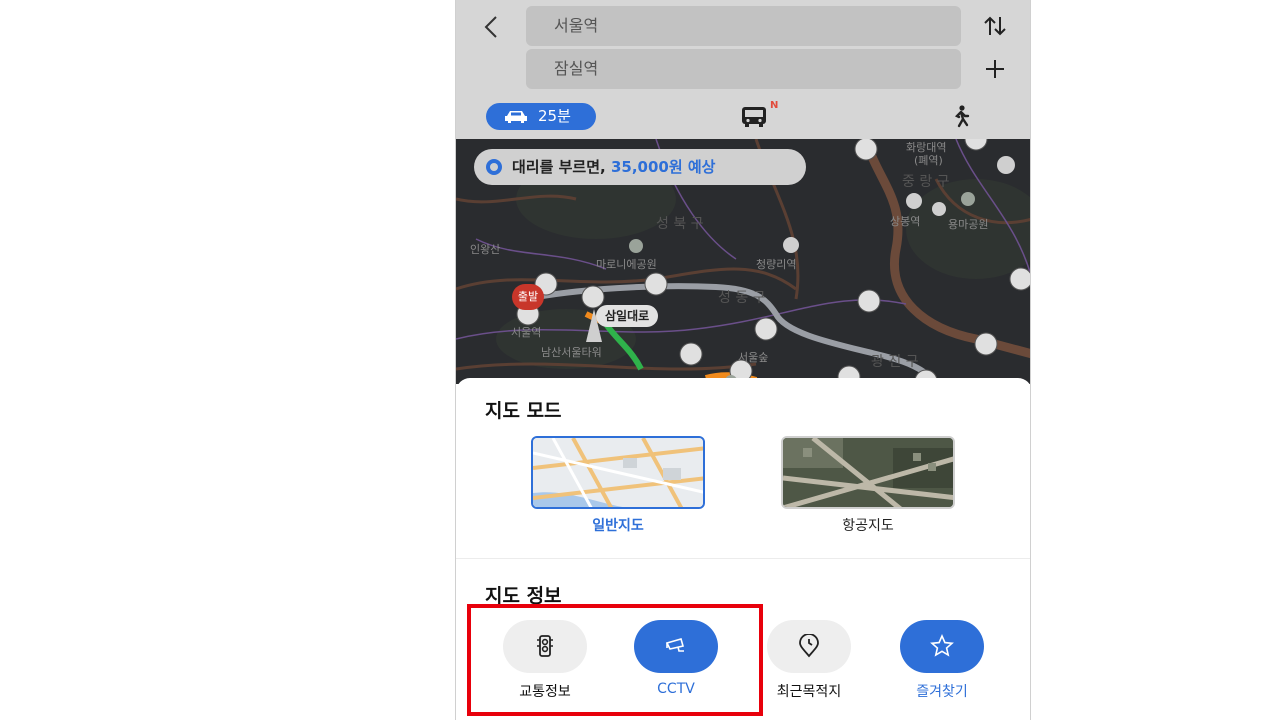  I want to click on tab-walk, so click(961, 116).